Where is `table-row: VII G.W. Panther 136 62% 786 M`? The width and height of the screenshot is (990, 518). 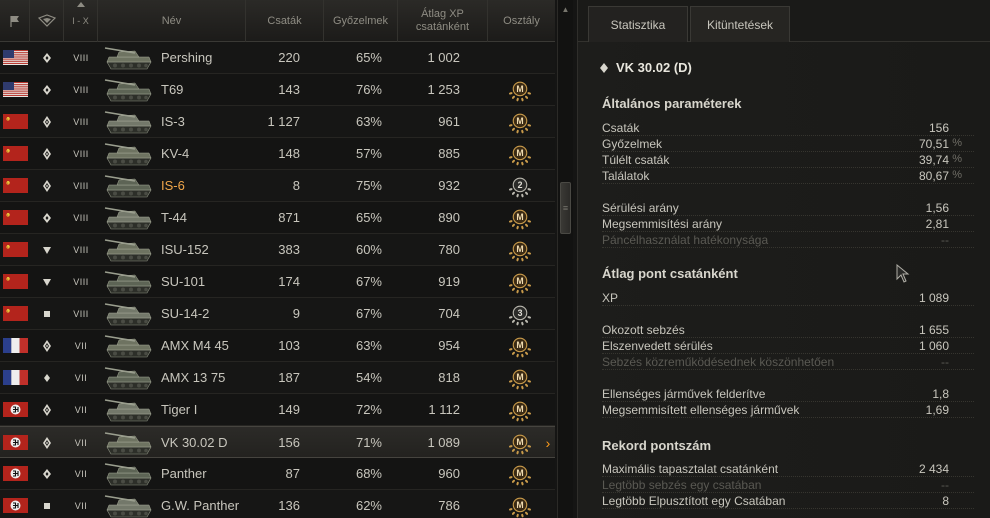
table-row: VII G.W. Panther 136 62% 786 M is located at coordinates (277, 504).